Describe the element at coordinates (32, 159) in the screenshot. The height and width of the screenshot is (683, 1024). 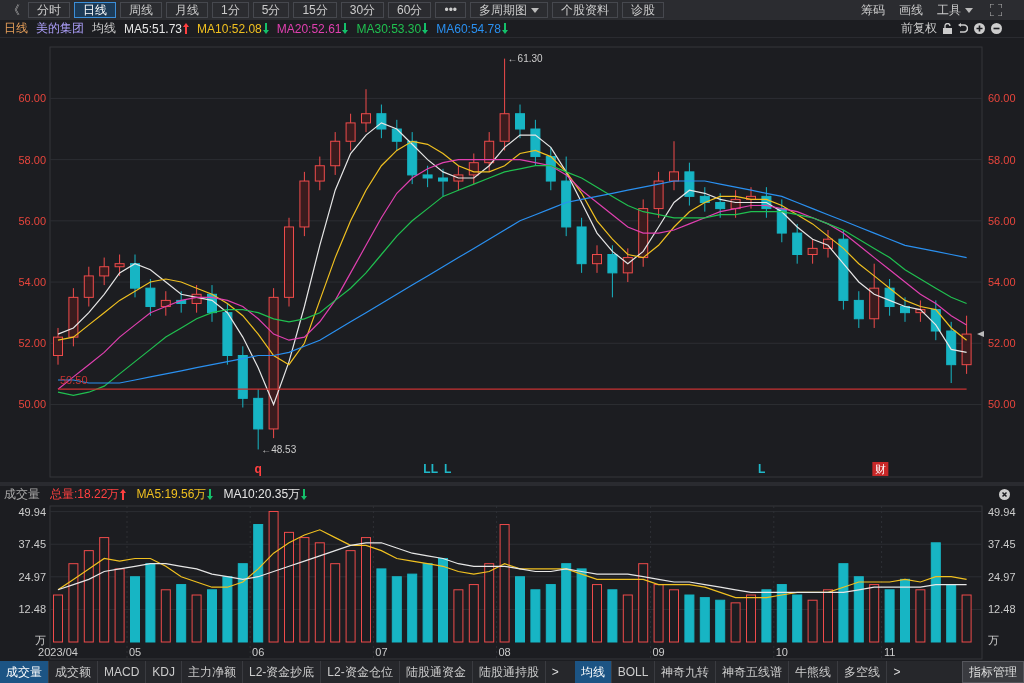
I see `axis-label: 58.00` at that location.